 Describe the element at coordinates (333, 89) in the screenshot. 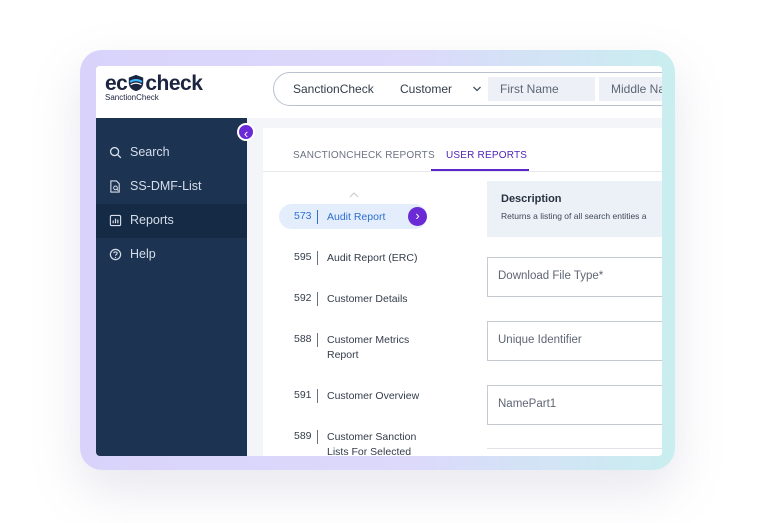

I see `source-selector: SanctionCheck` at that location.